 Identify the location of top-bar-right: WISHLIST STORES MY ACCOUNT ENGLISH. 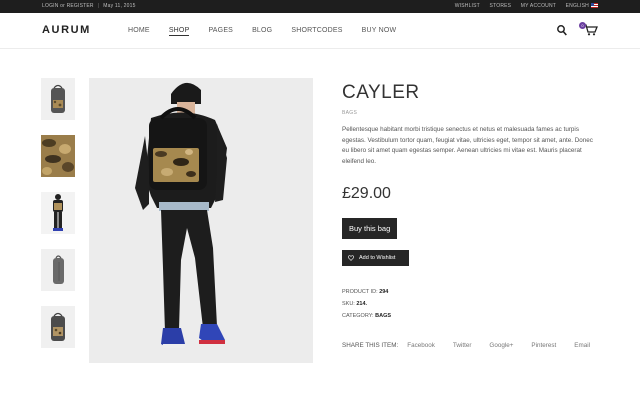
(522, 6).